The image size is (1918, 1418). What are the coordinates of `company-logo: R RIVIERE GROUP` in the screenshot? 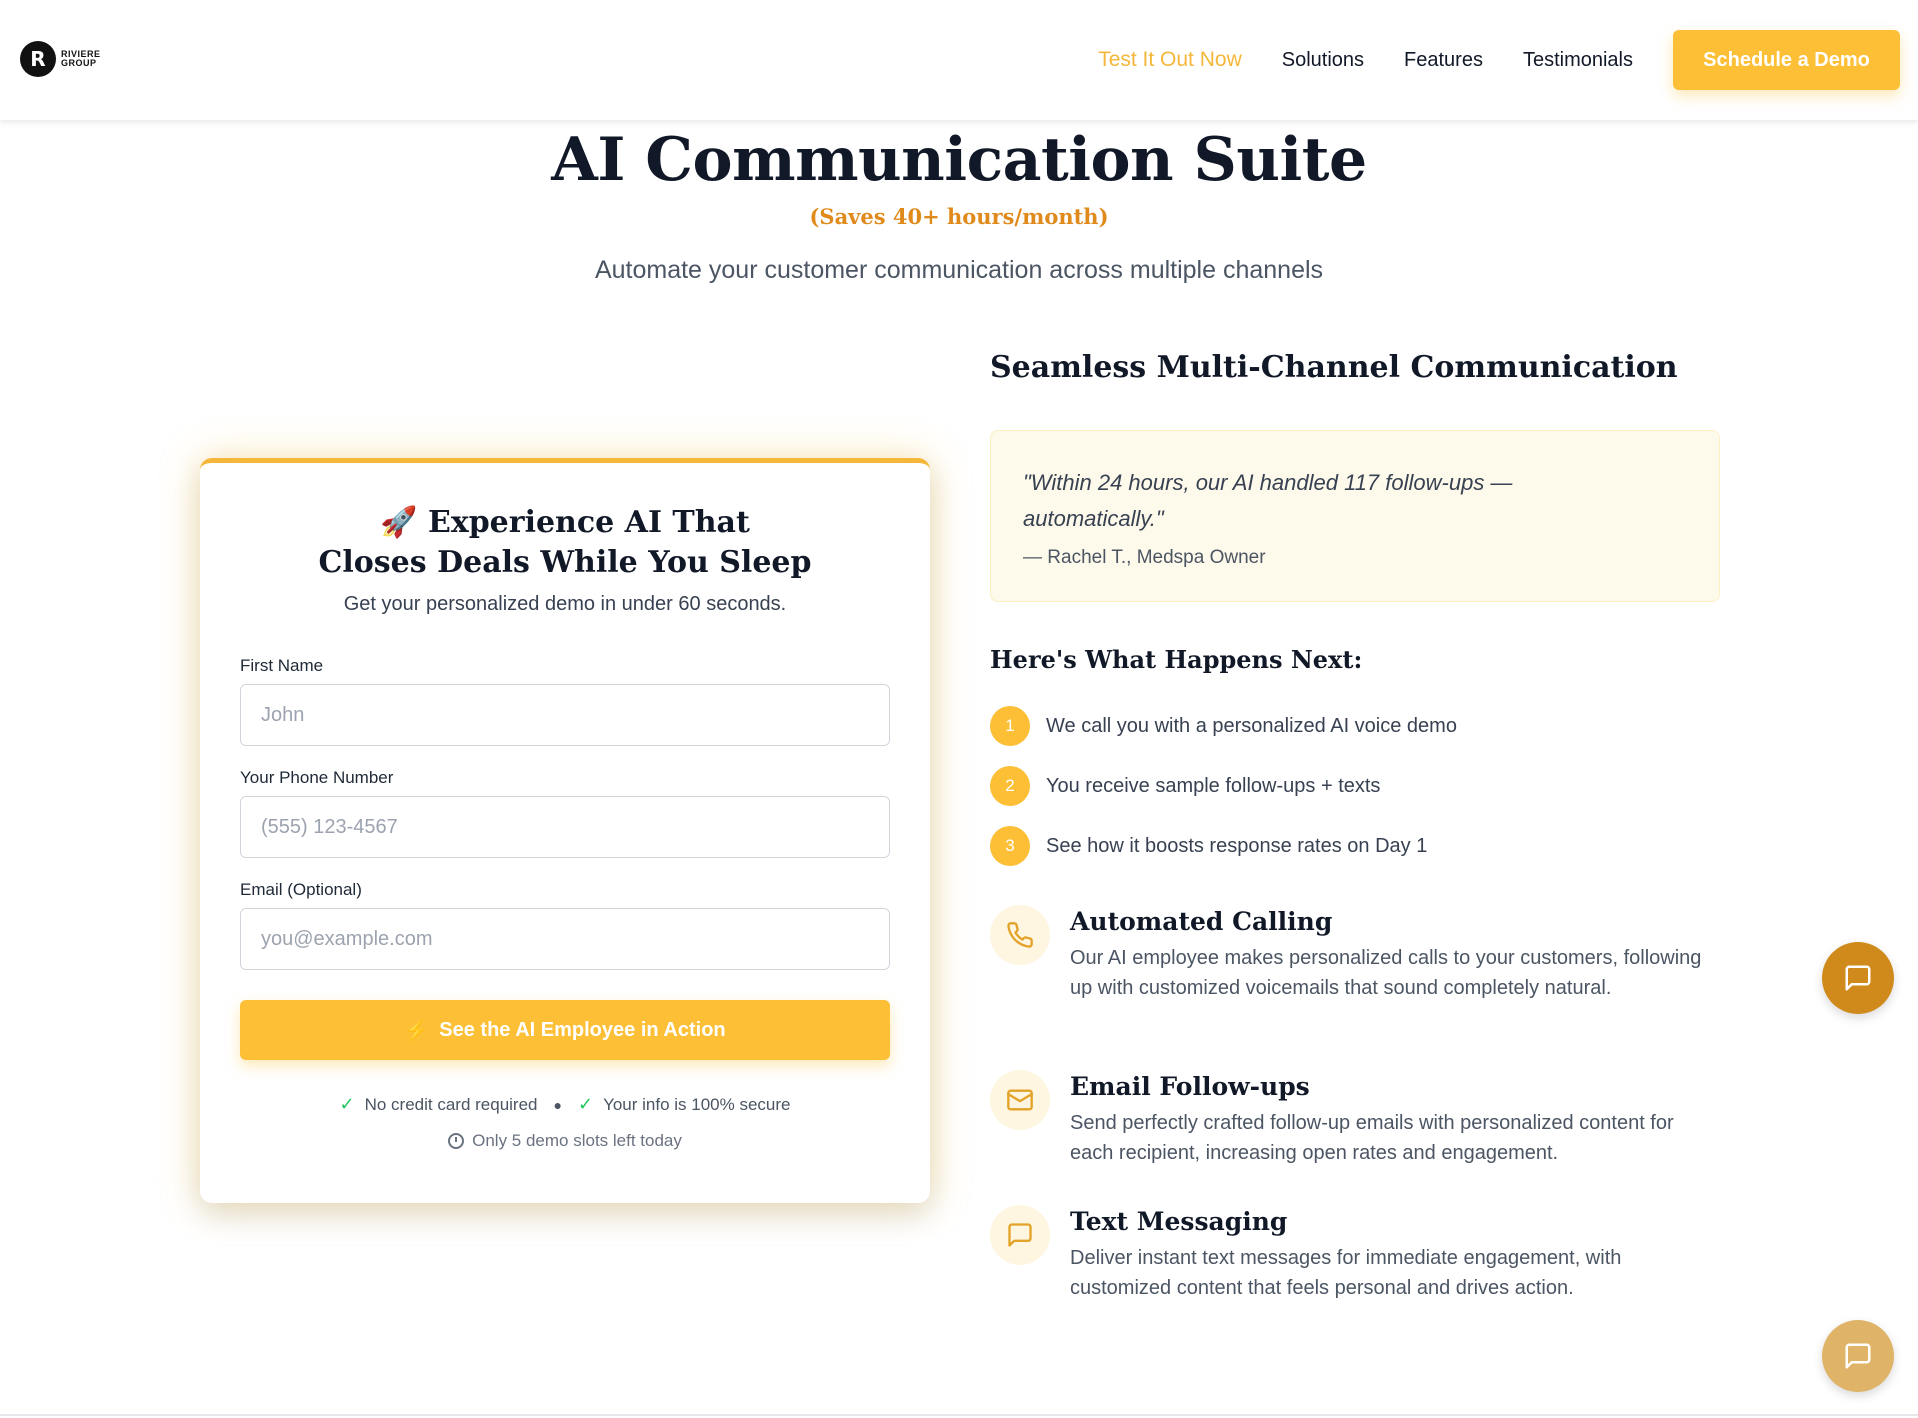 It's located at (60, 59).